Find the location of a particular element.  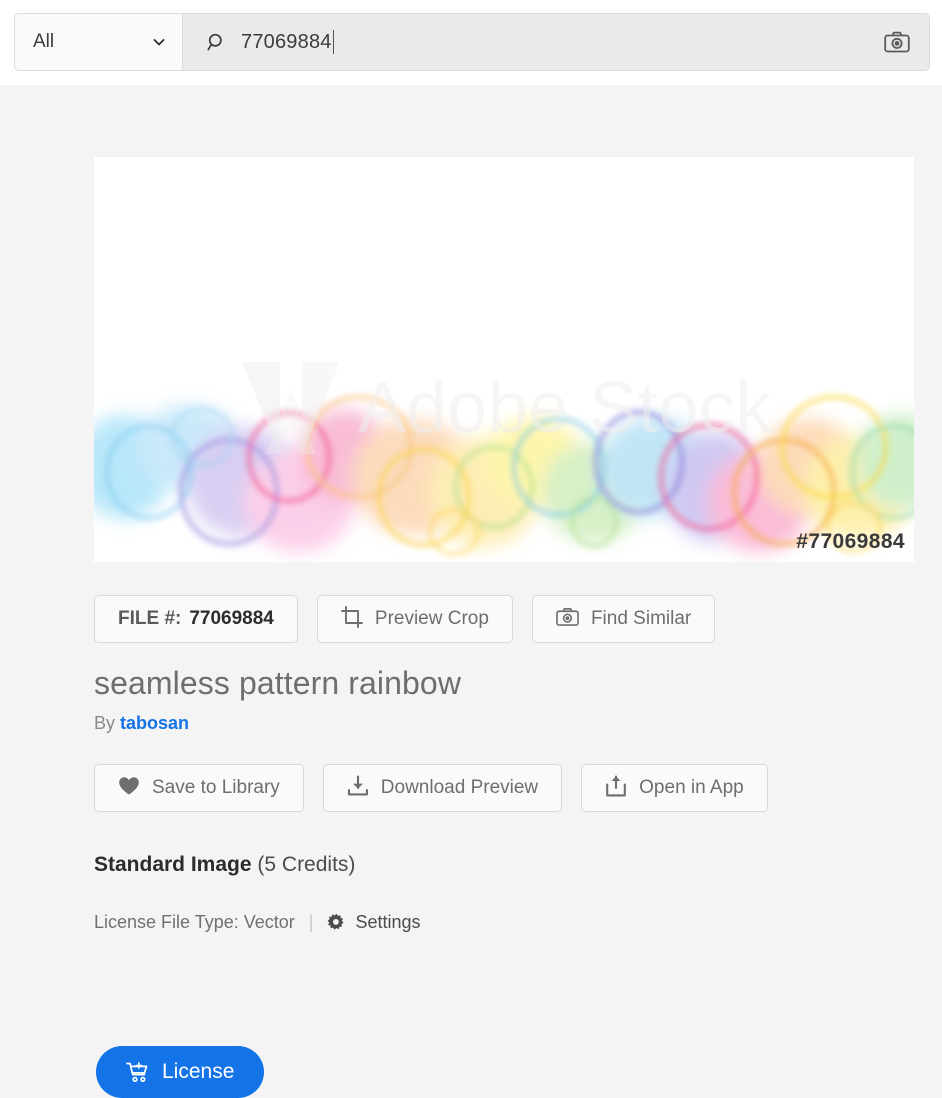

preview-file-number-stamp: #77069884 is located at coordinates (850, 541).